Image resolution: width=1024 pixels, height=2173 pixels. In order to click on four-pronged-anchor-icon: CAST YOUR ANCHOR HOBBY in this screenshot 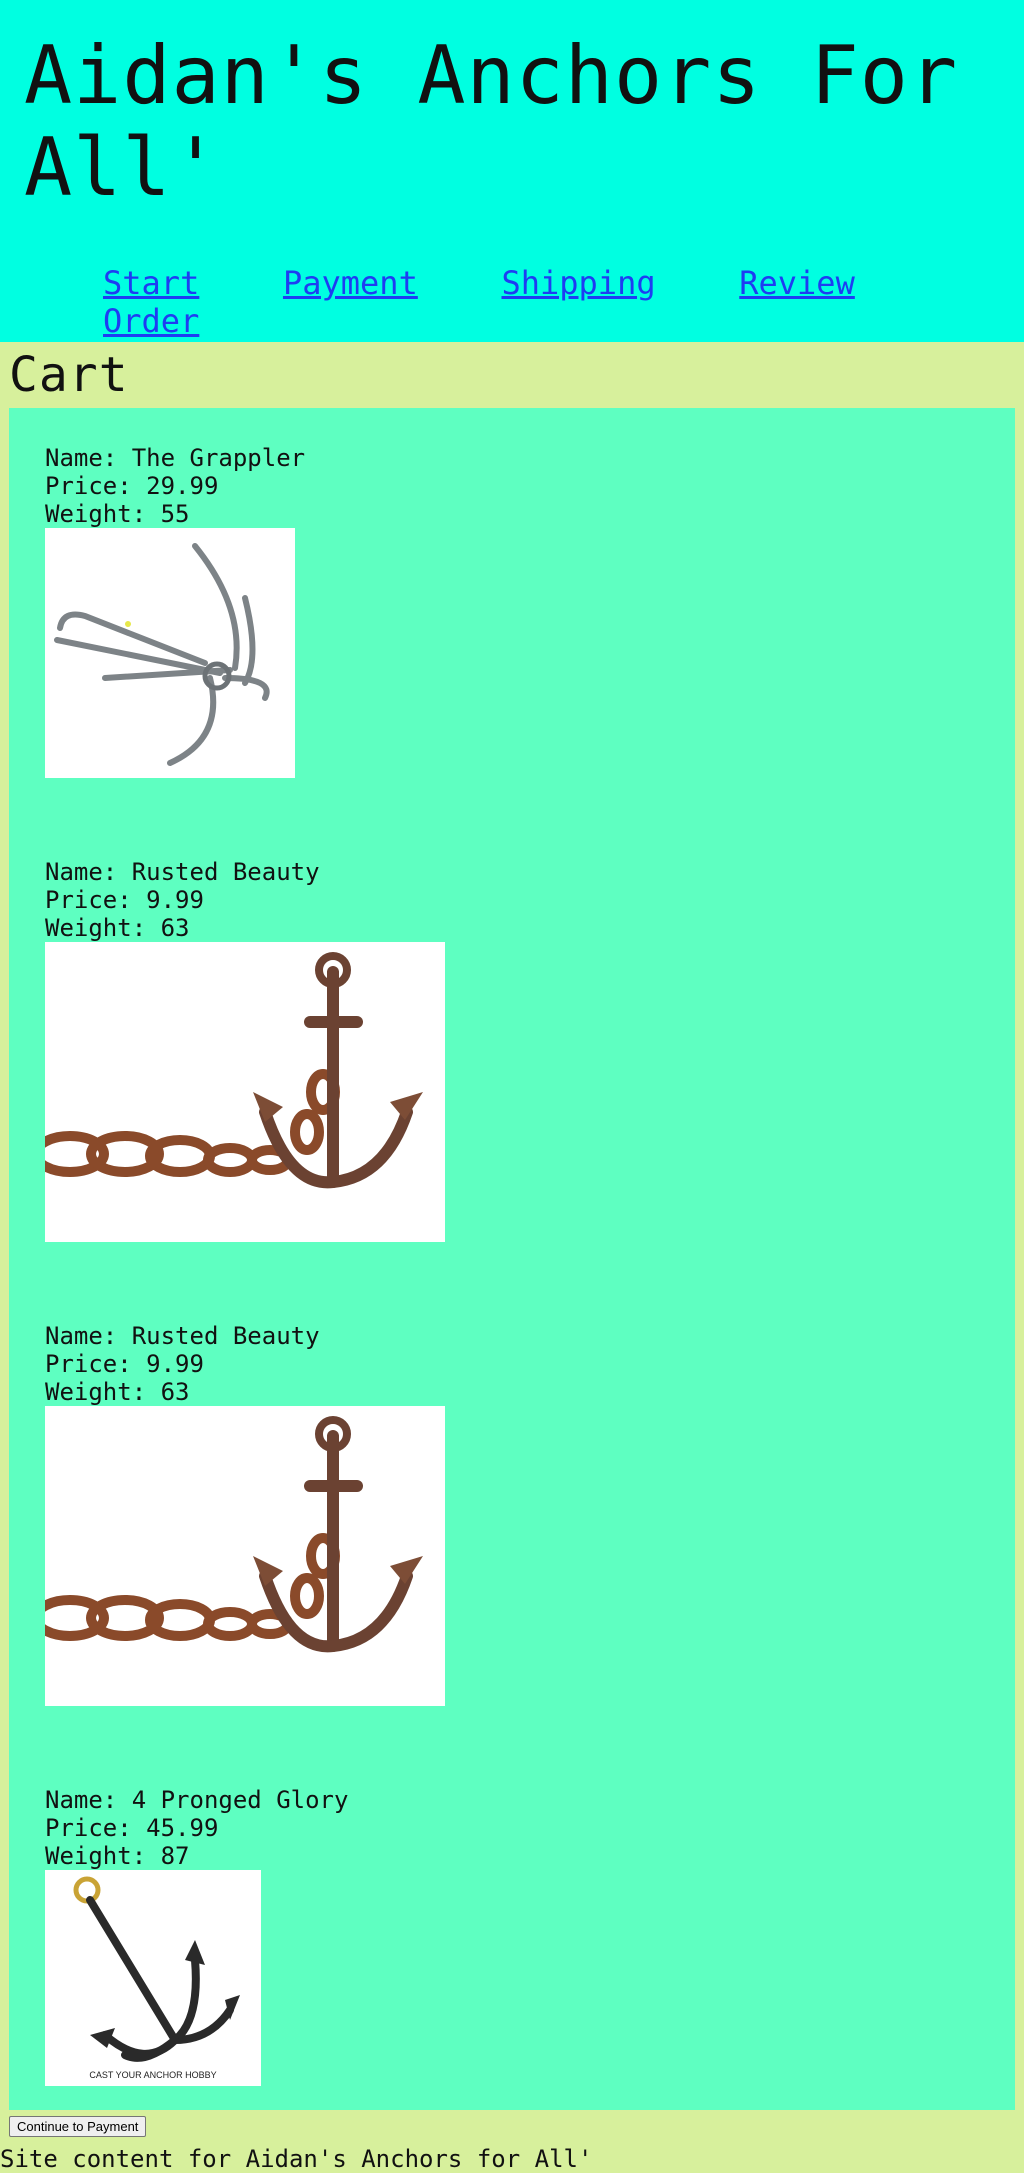, I will do `click(153, 1978)`.